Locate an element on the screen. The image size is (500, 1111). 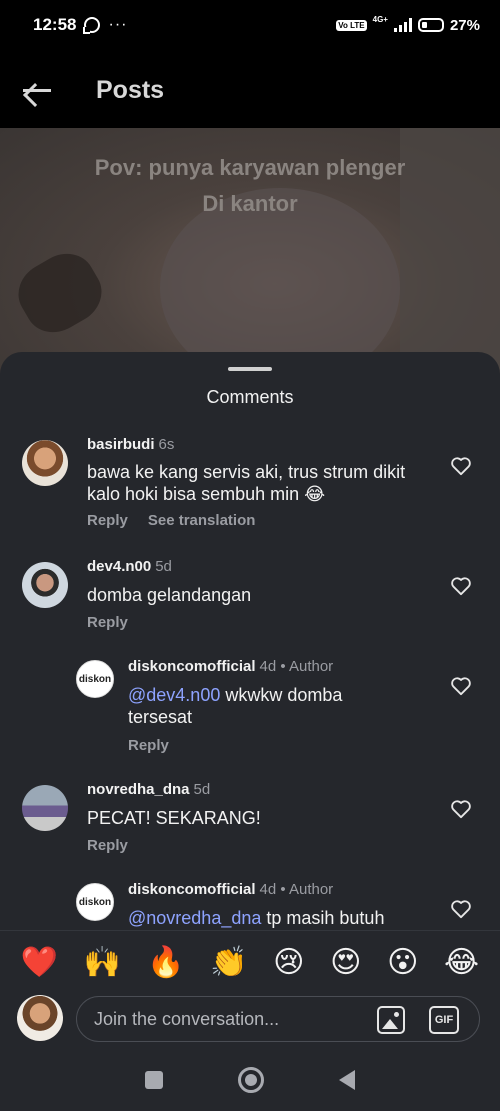
comment-input is located at coordinates (229, 1019).